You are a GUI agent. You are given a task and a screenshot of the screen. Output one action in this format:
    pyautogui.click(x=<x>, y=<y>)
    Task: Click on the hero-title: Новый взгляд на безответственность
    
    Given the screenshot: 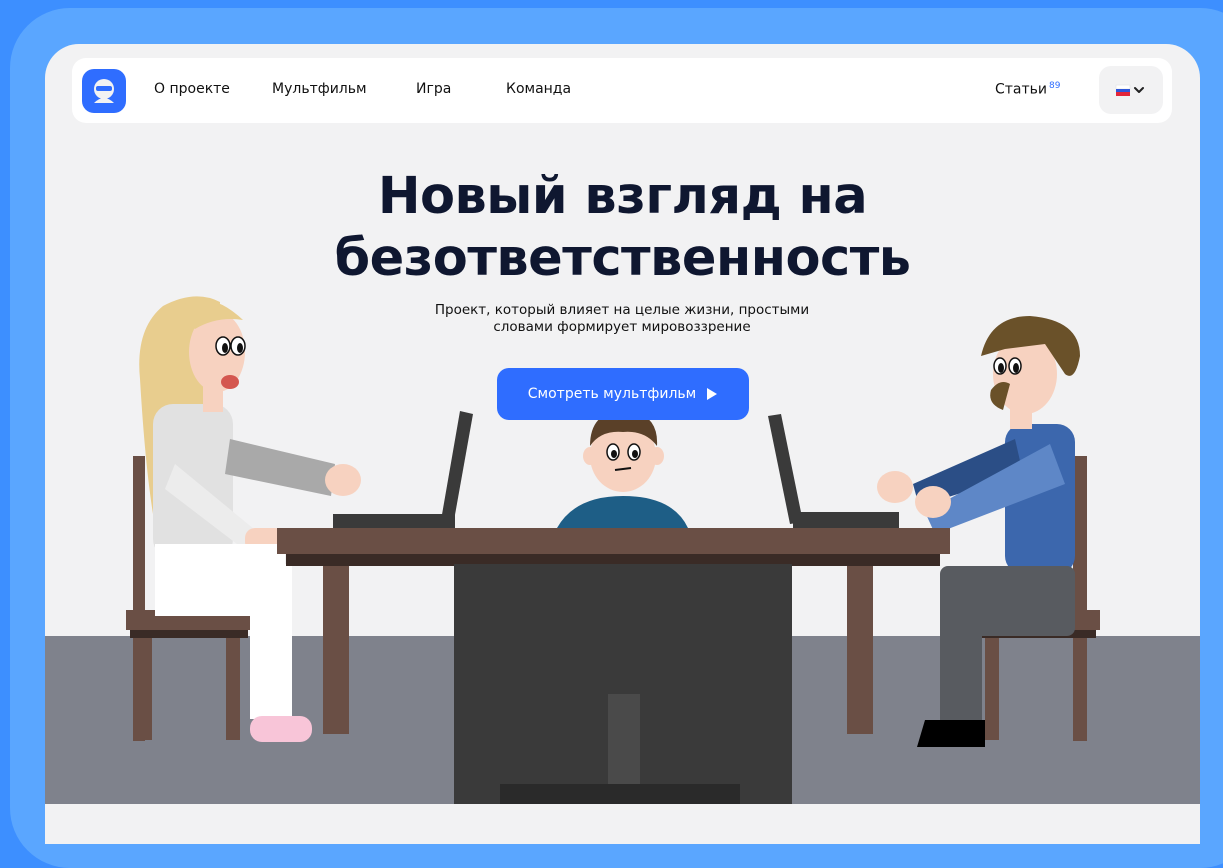 What is the action you would take?
    pyautogui.click(x=622, y=228)
    